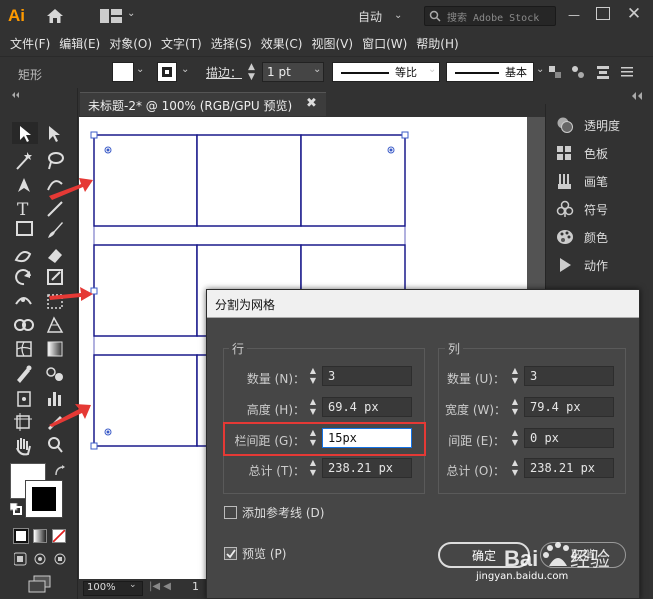 This screenshot has width=653, height=599. I want to click on search-icon, so click(435, 16).